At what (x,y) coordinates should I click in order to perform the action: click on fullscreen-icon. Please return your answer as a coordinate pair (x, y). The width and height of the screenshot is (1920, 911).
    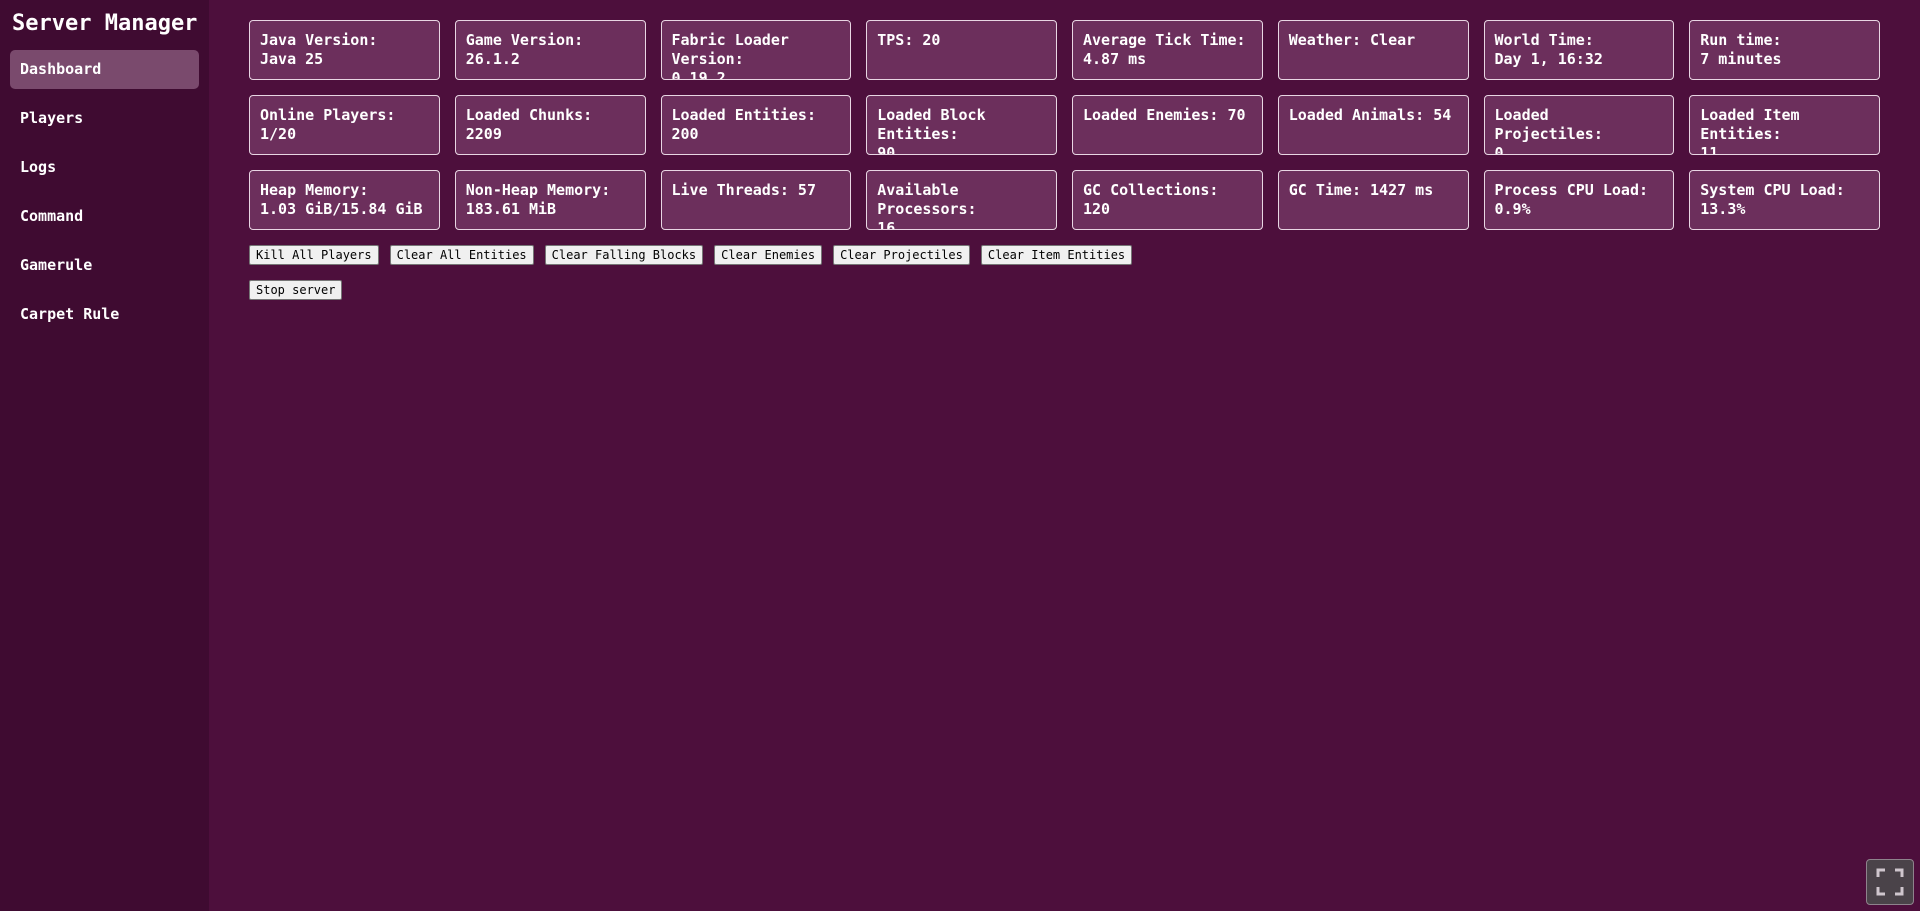
    Looking at the image, I should click on (1890, 882).